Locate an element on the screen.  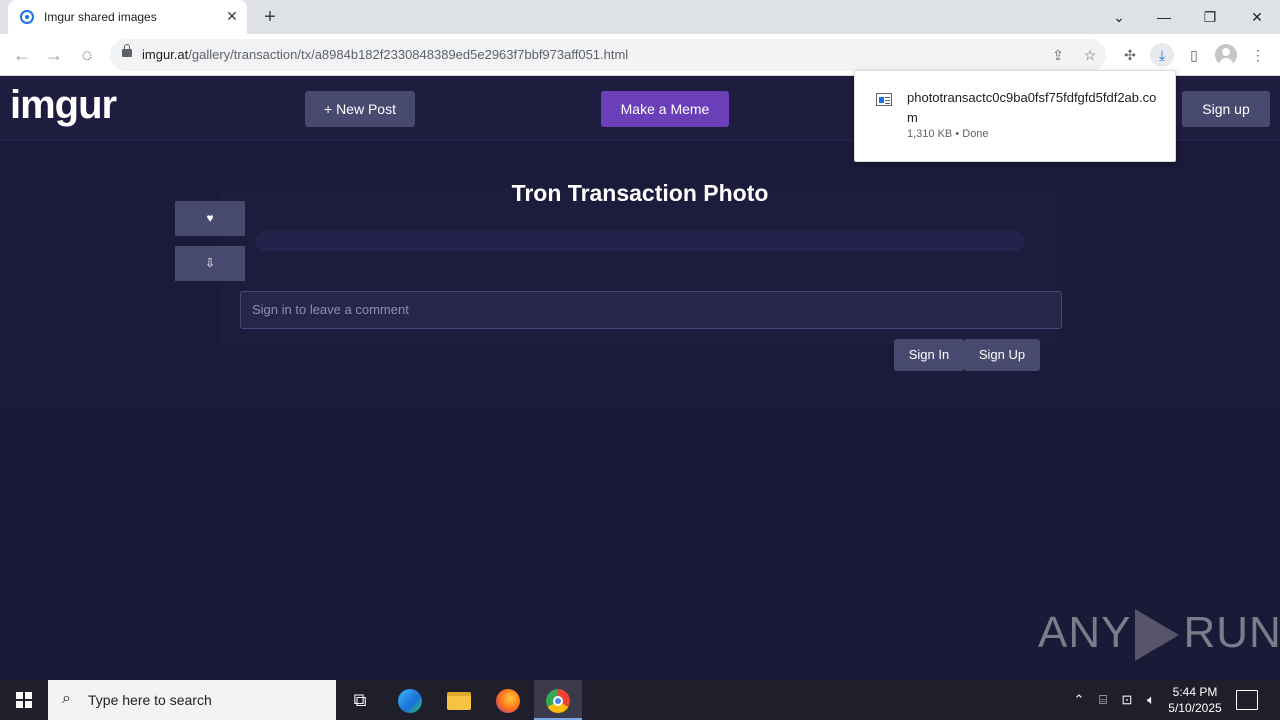
imgur-favicon-icon is located at coordinates (27, 17).